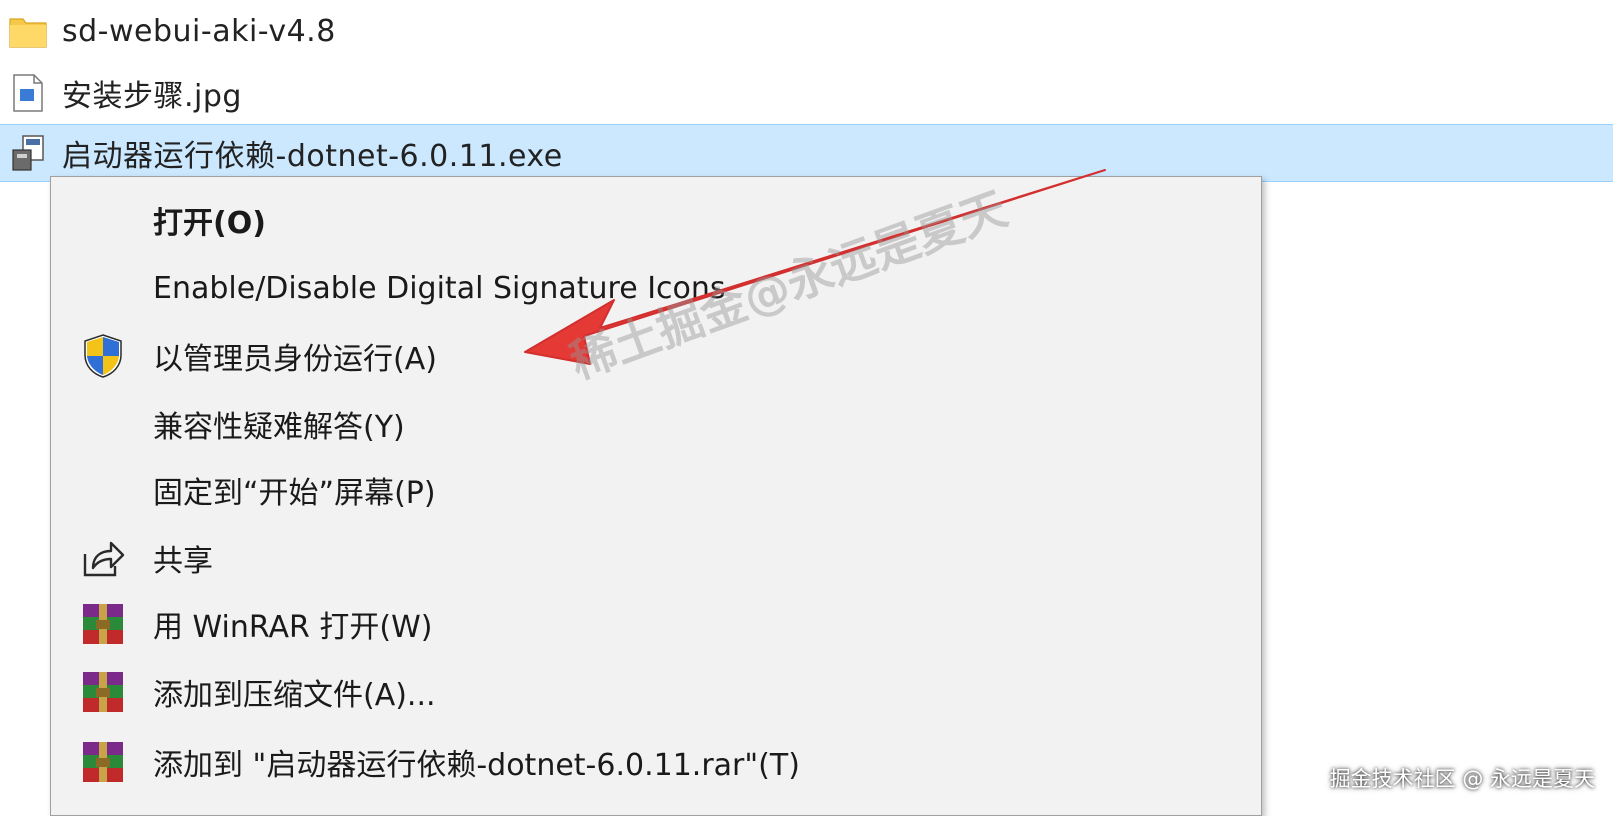  What do you see at coordinates (28, 153) in the screenshot?
I see `installer-exe-icon` at bounding box center [28, 153].